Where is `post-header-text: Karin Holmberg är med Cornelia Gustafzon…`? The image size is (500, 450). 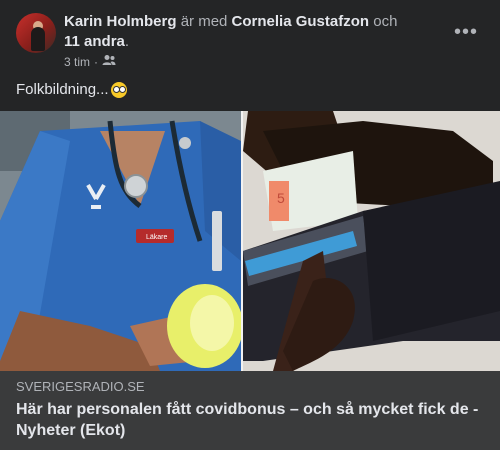 post-header-text: Karin Holmberg är med Cornelia Gustafzon… is located at coordinates (244, 32).